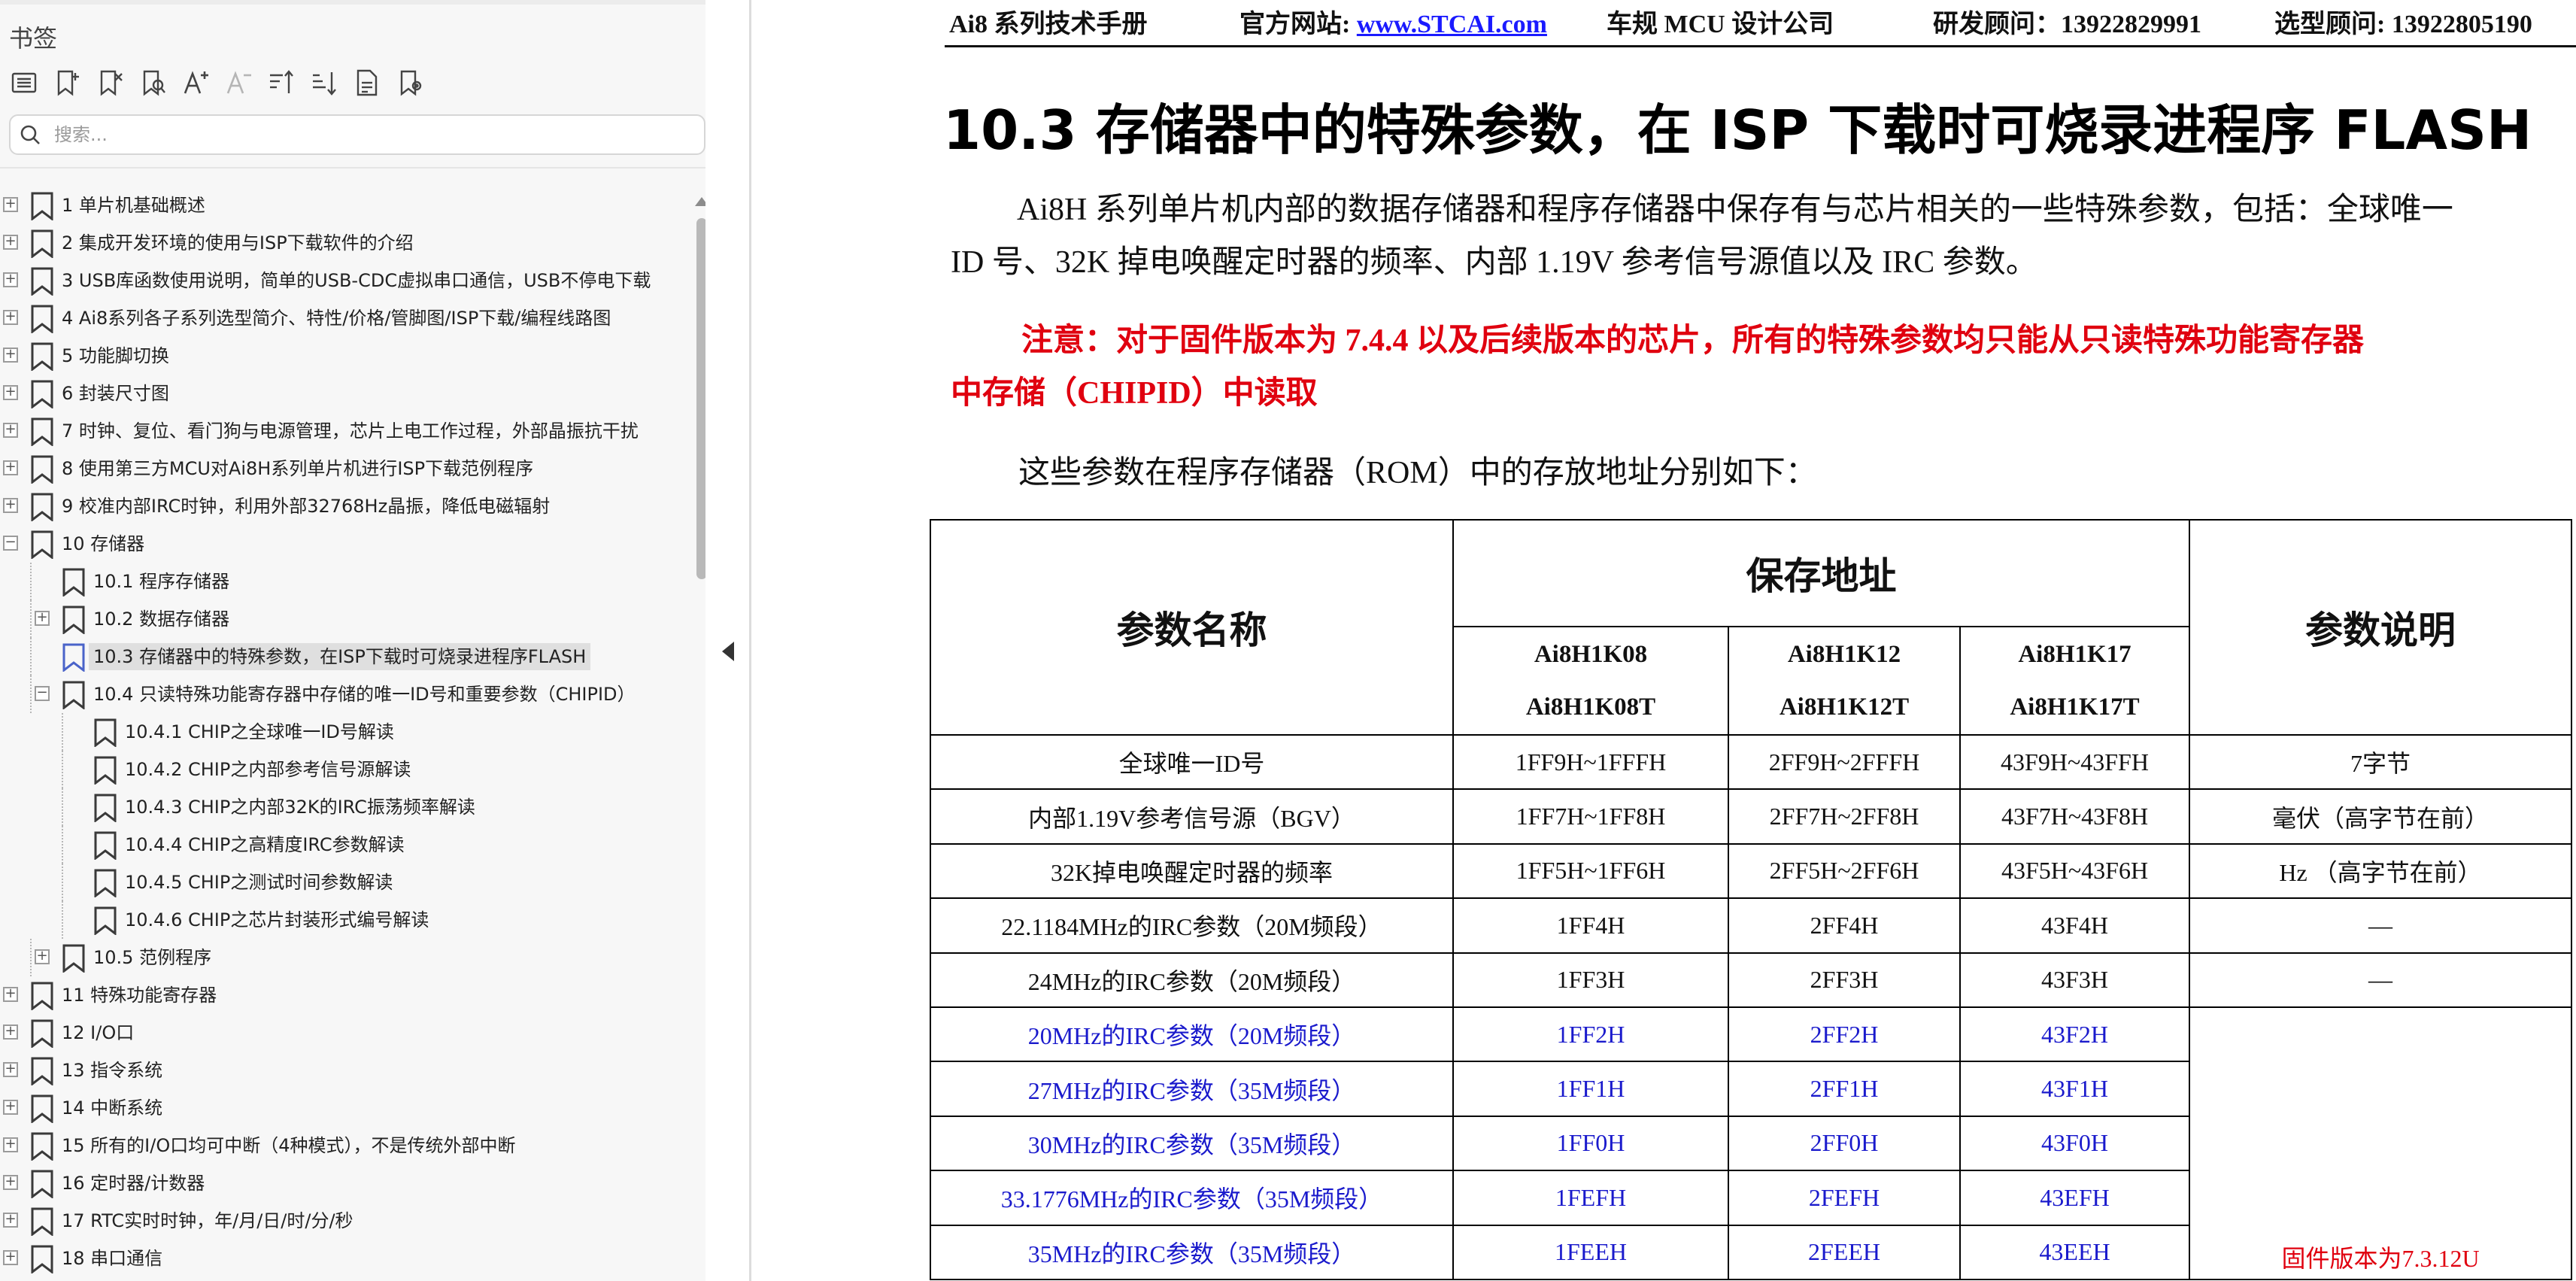 This screenshot has width=2576, height=1281. Describe the element at coordinates (298, 468) in the screenshot. I see `bookmark-label: 8 使用第三方MCU对Ai8H系列单片机进行ISP下载范例程序` at that location.